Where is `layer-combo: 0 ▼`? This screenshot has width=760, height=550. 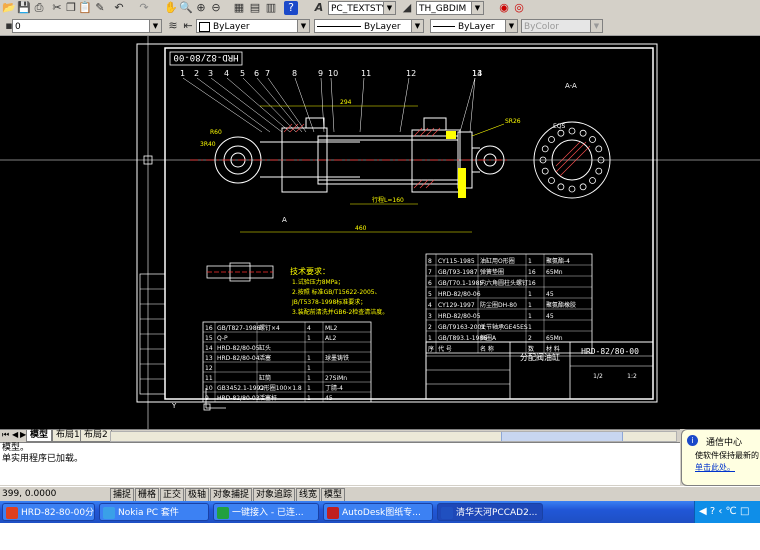 layer-combo: 0 ▼ is located at coordinates (87, 26).